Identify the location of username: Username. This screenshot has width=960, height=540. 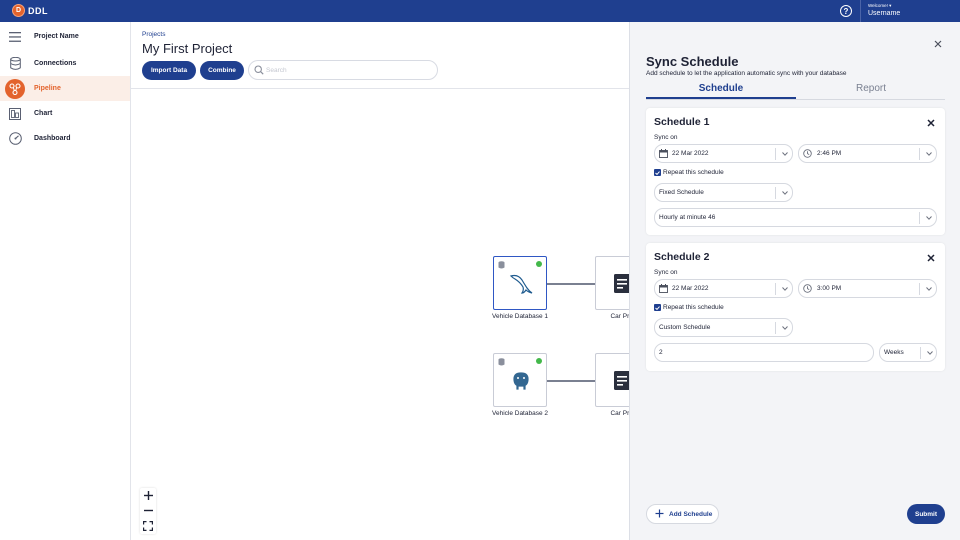
(884, 13).